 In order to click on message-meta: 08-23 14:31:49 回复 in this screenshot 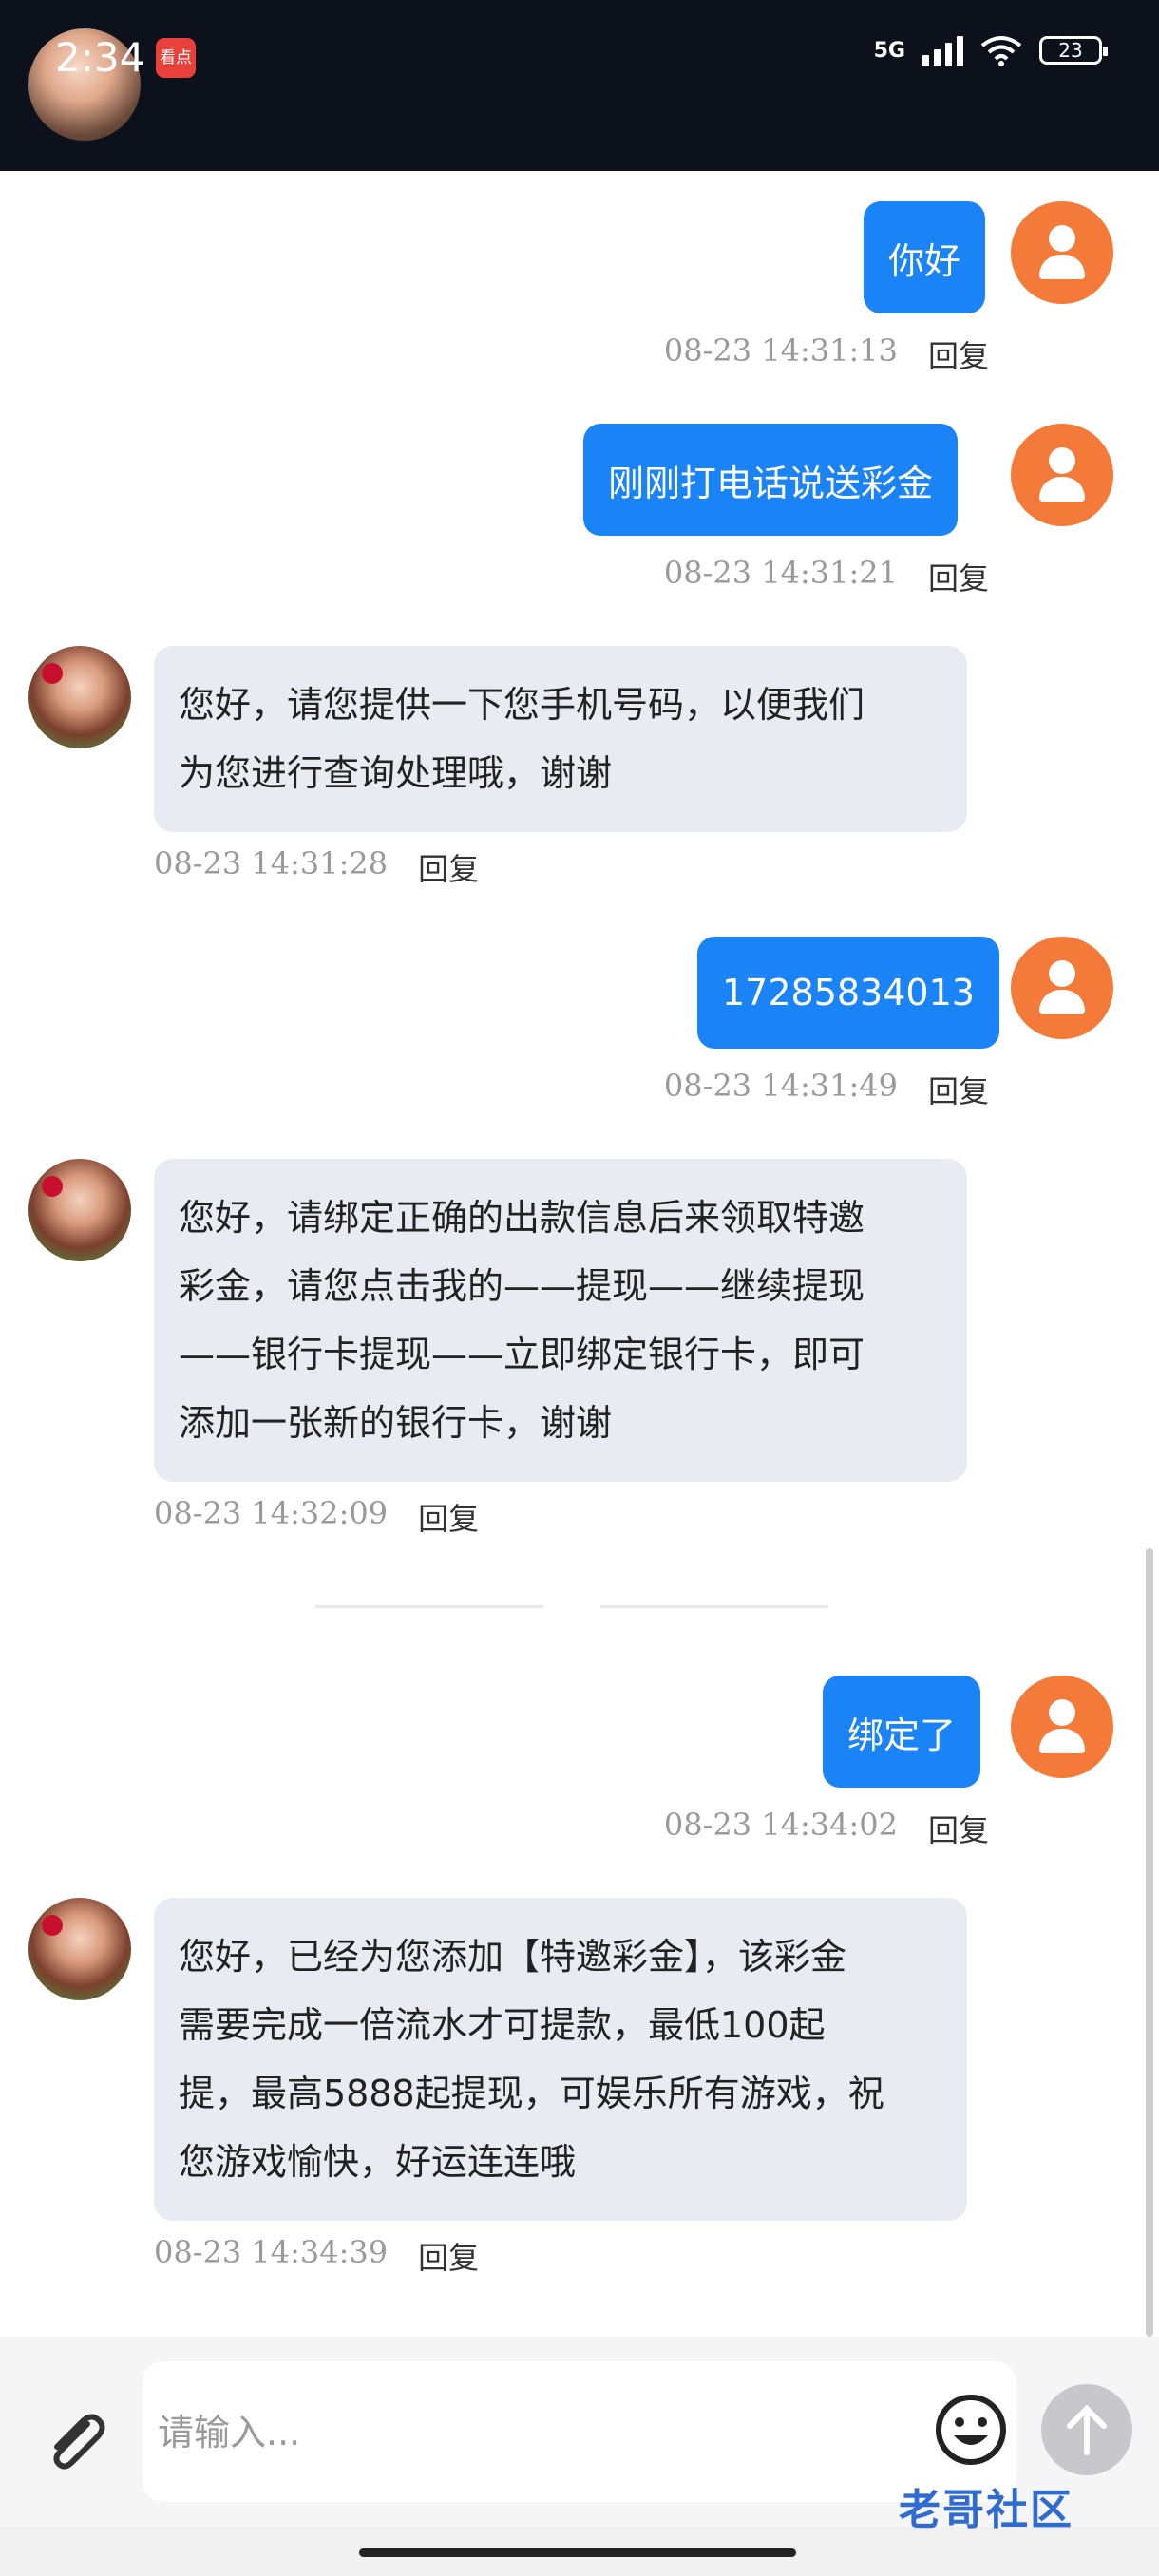, I will do `click(826, 1089)`.